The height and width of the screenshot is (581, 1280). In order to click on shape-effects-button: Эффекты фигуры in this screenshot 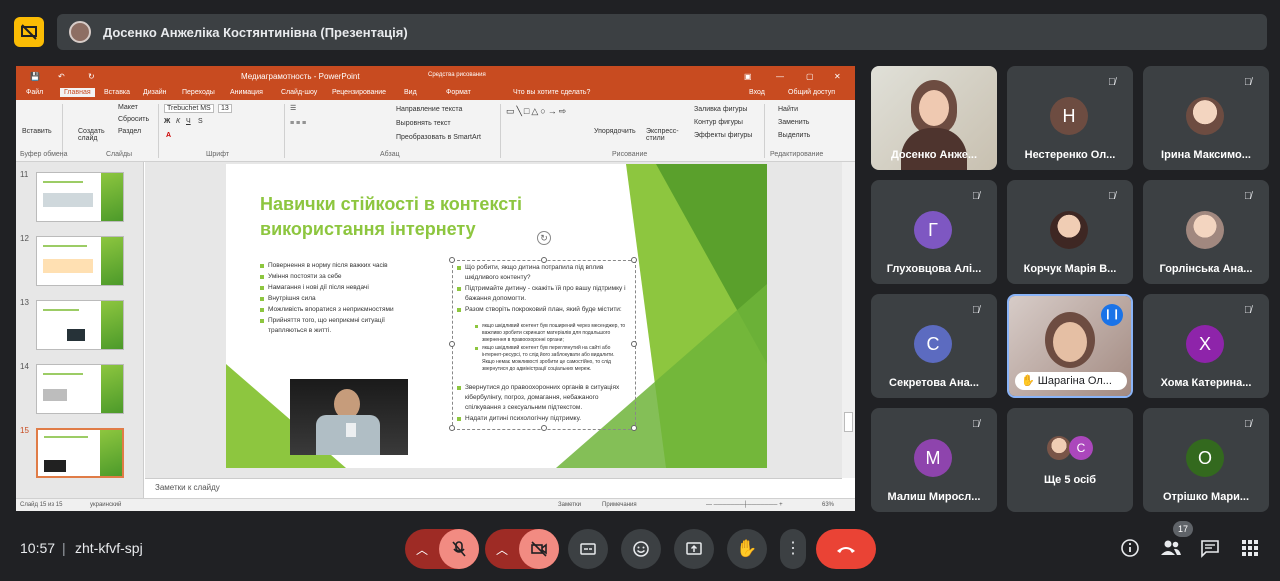, I will do `click(723, 135)`.